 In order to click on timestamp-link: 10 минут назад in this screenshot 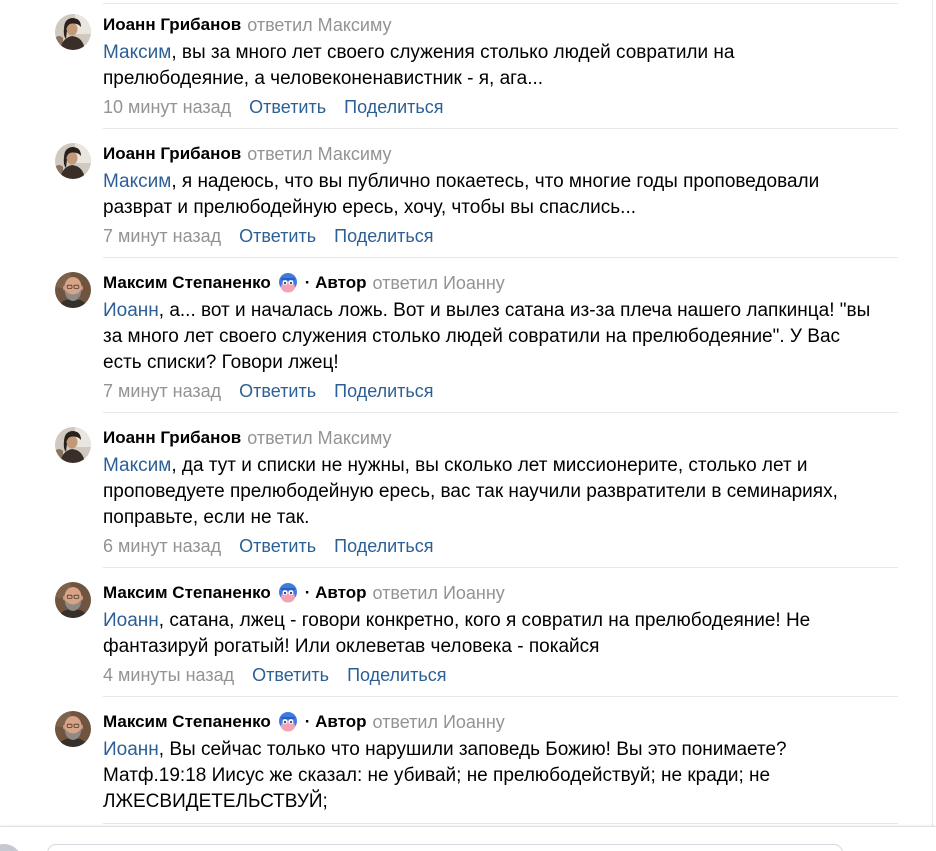, I will do `click(167, 107)`.